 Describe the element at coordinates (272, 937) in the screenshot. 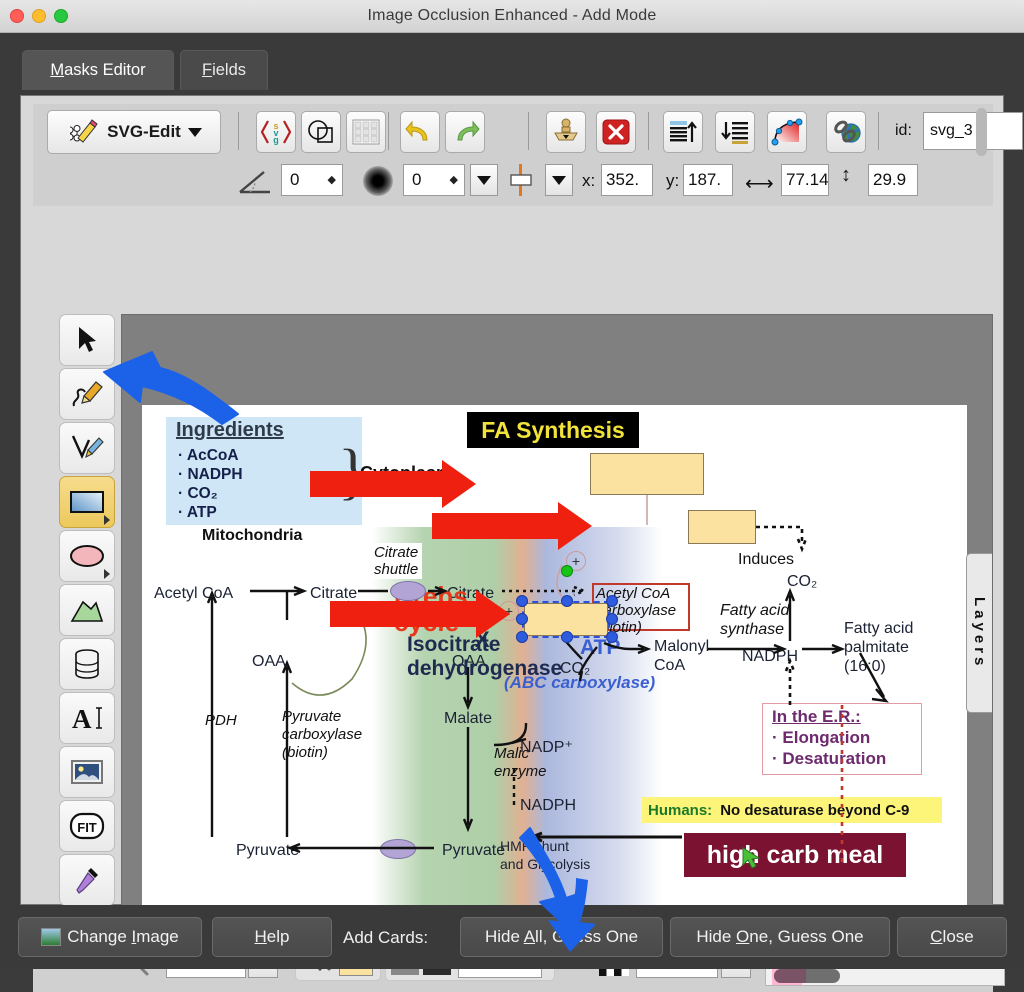

I see `help-button: Help` at that location.